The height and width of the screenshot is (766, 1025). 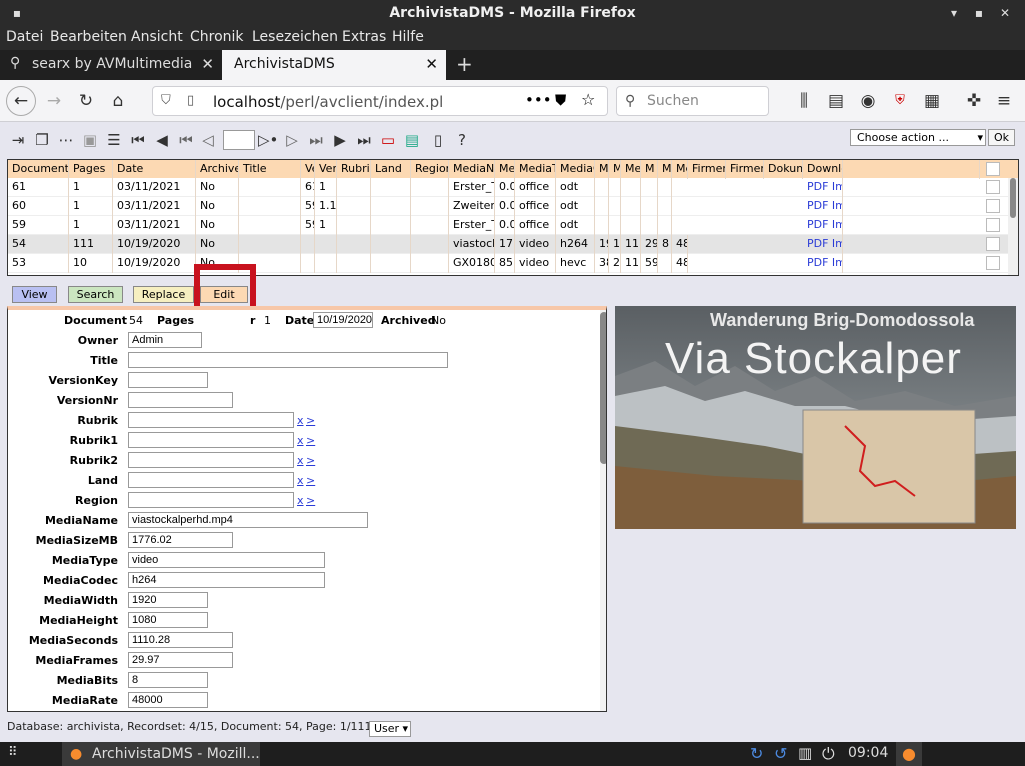 I want to click on grid-view-icon: ⋯, so click(x=66, y=140).